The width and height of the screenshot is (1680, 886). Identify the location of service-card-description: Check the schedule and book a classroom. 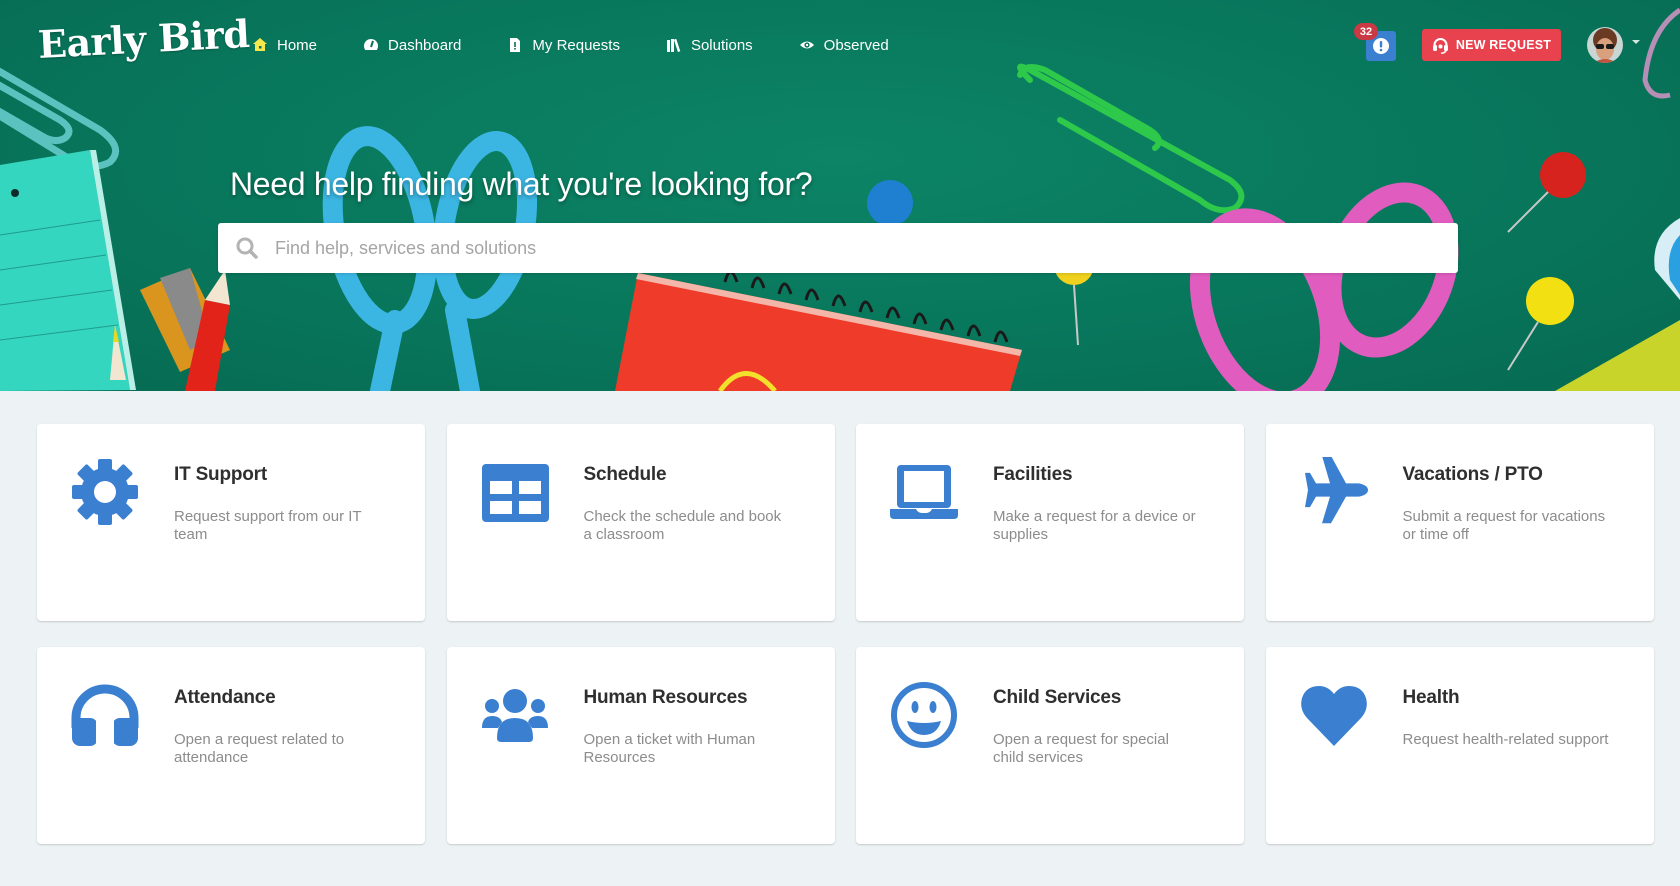
(682, 525).